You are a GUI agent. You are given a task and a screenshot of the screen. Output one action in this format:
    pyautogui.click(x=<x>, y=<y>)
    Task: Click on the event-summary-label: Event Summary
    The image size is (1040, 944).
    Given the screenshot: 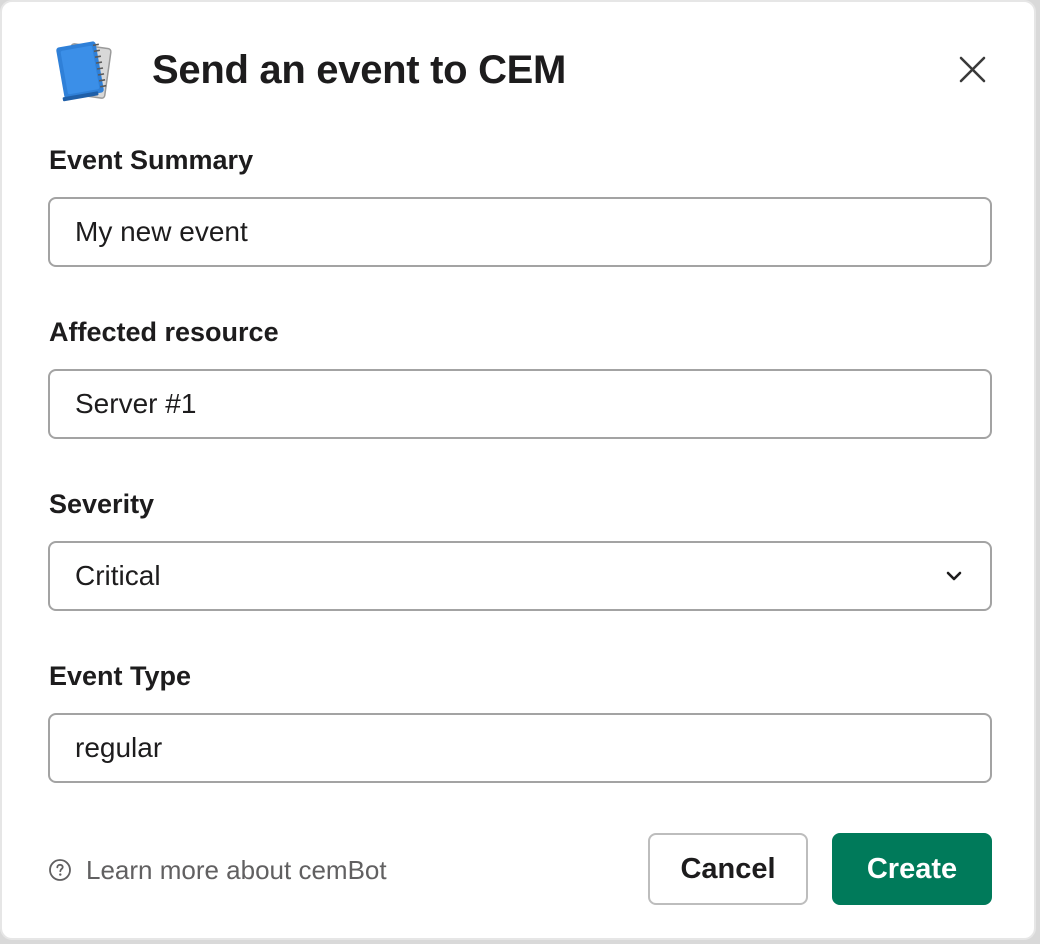 What is the action you would take?
    pyautogui.click(x=151, y=160)
    